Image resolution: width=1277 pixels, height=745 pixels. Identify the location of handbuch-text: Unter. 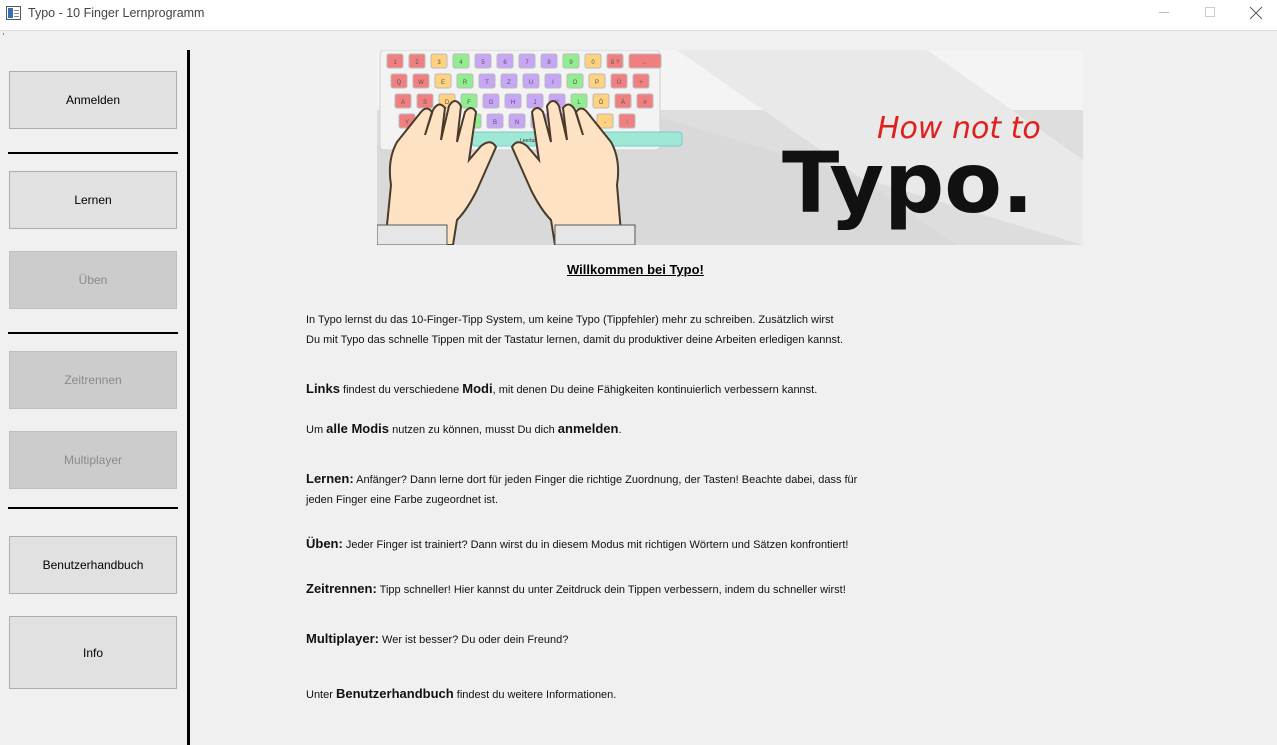
(321, 695).